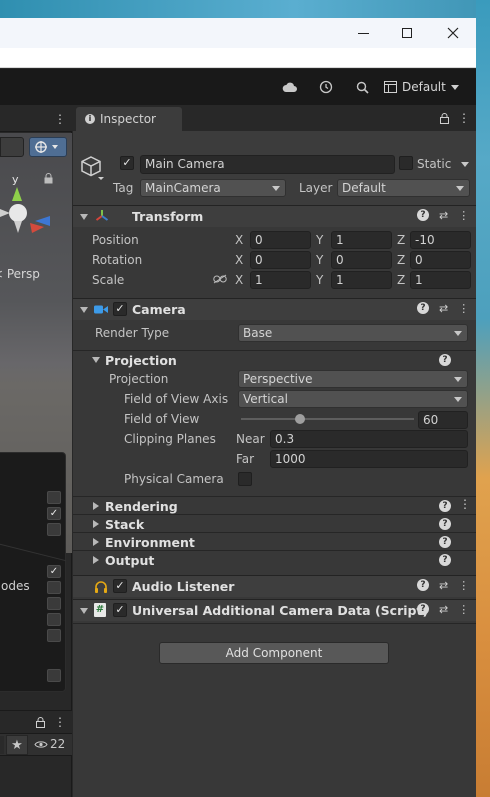  What do you see at coordinates (2, 745) in the screenshot?
I see `hierarchy-search-field` at bounding box center [2, 745].